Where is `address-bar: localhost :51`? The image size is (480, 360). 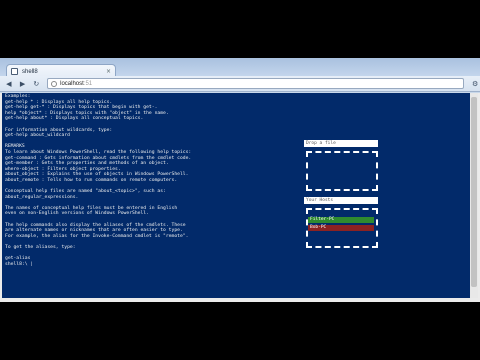 address-bar: localhost :51 is located at coordinates (256, 83).